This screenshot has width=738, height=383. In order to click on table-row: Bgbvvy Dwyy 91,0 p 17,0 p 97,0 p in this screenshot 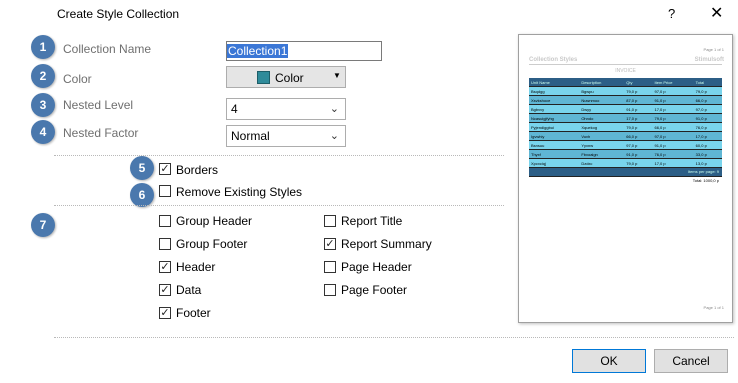, I will do `click(625, 109)`.